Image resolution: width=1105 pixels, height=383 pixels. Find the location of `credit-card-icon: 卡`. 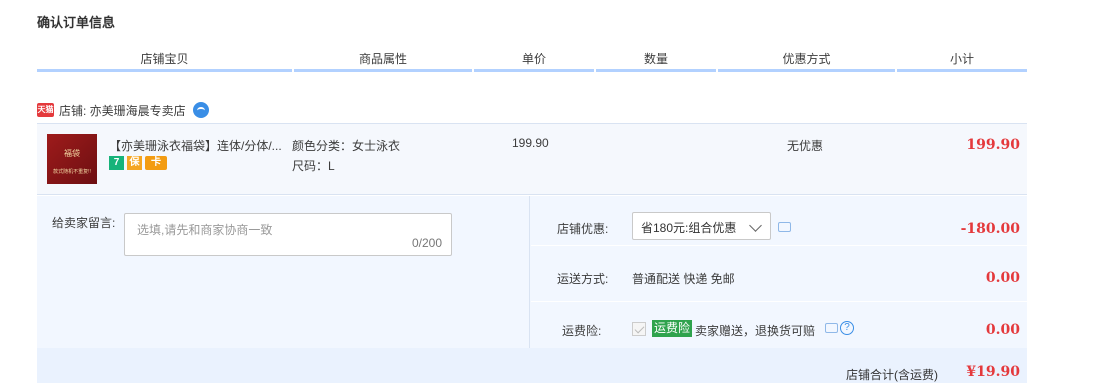

credit-card-icon: 卡 is located at coordinates (156, 163).